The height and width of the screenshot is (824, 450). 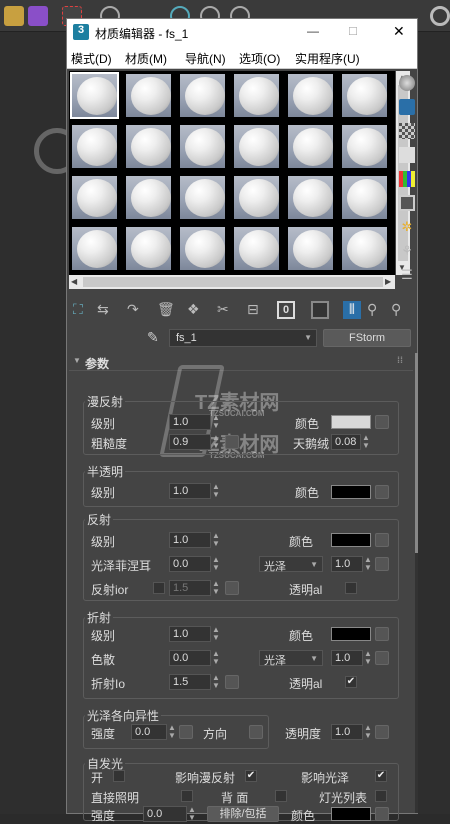 What do you see at coordinates (351, 540) in the screenshot?
I see `reflection-color-swatch` at bounding box center [351, 540].